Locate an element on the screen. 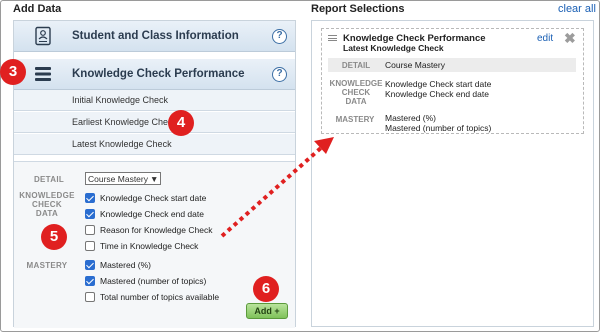 This screenshot has height=332, width=600. dotted-arrow-icon is located at coordinates (277, 187).